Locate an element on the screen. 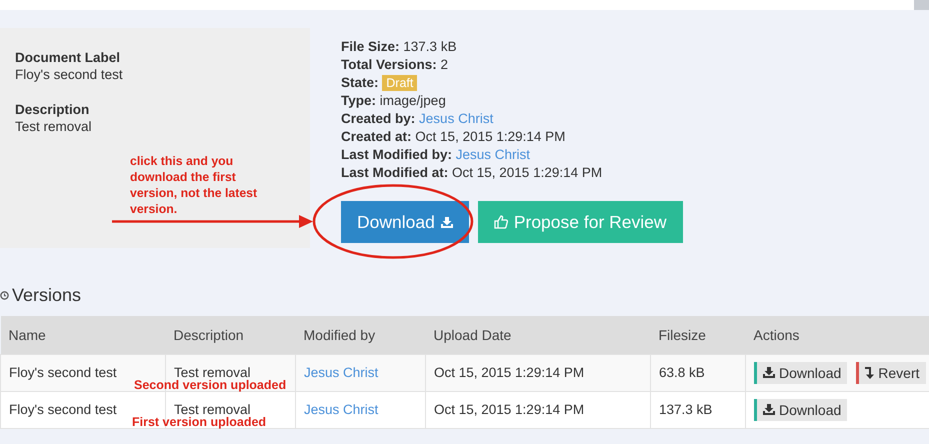  column-header: Modified by is located at coordinates (361, 335).